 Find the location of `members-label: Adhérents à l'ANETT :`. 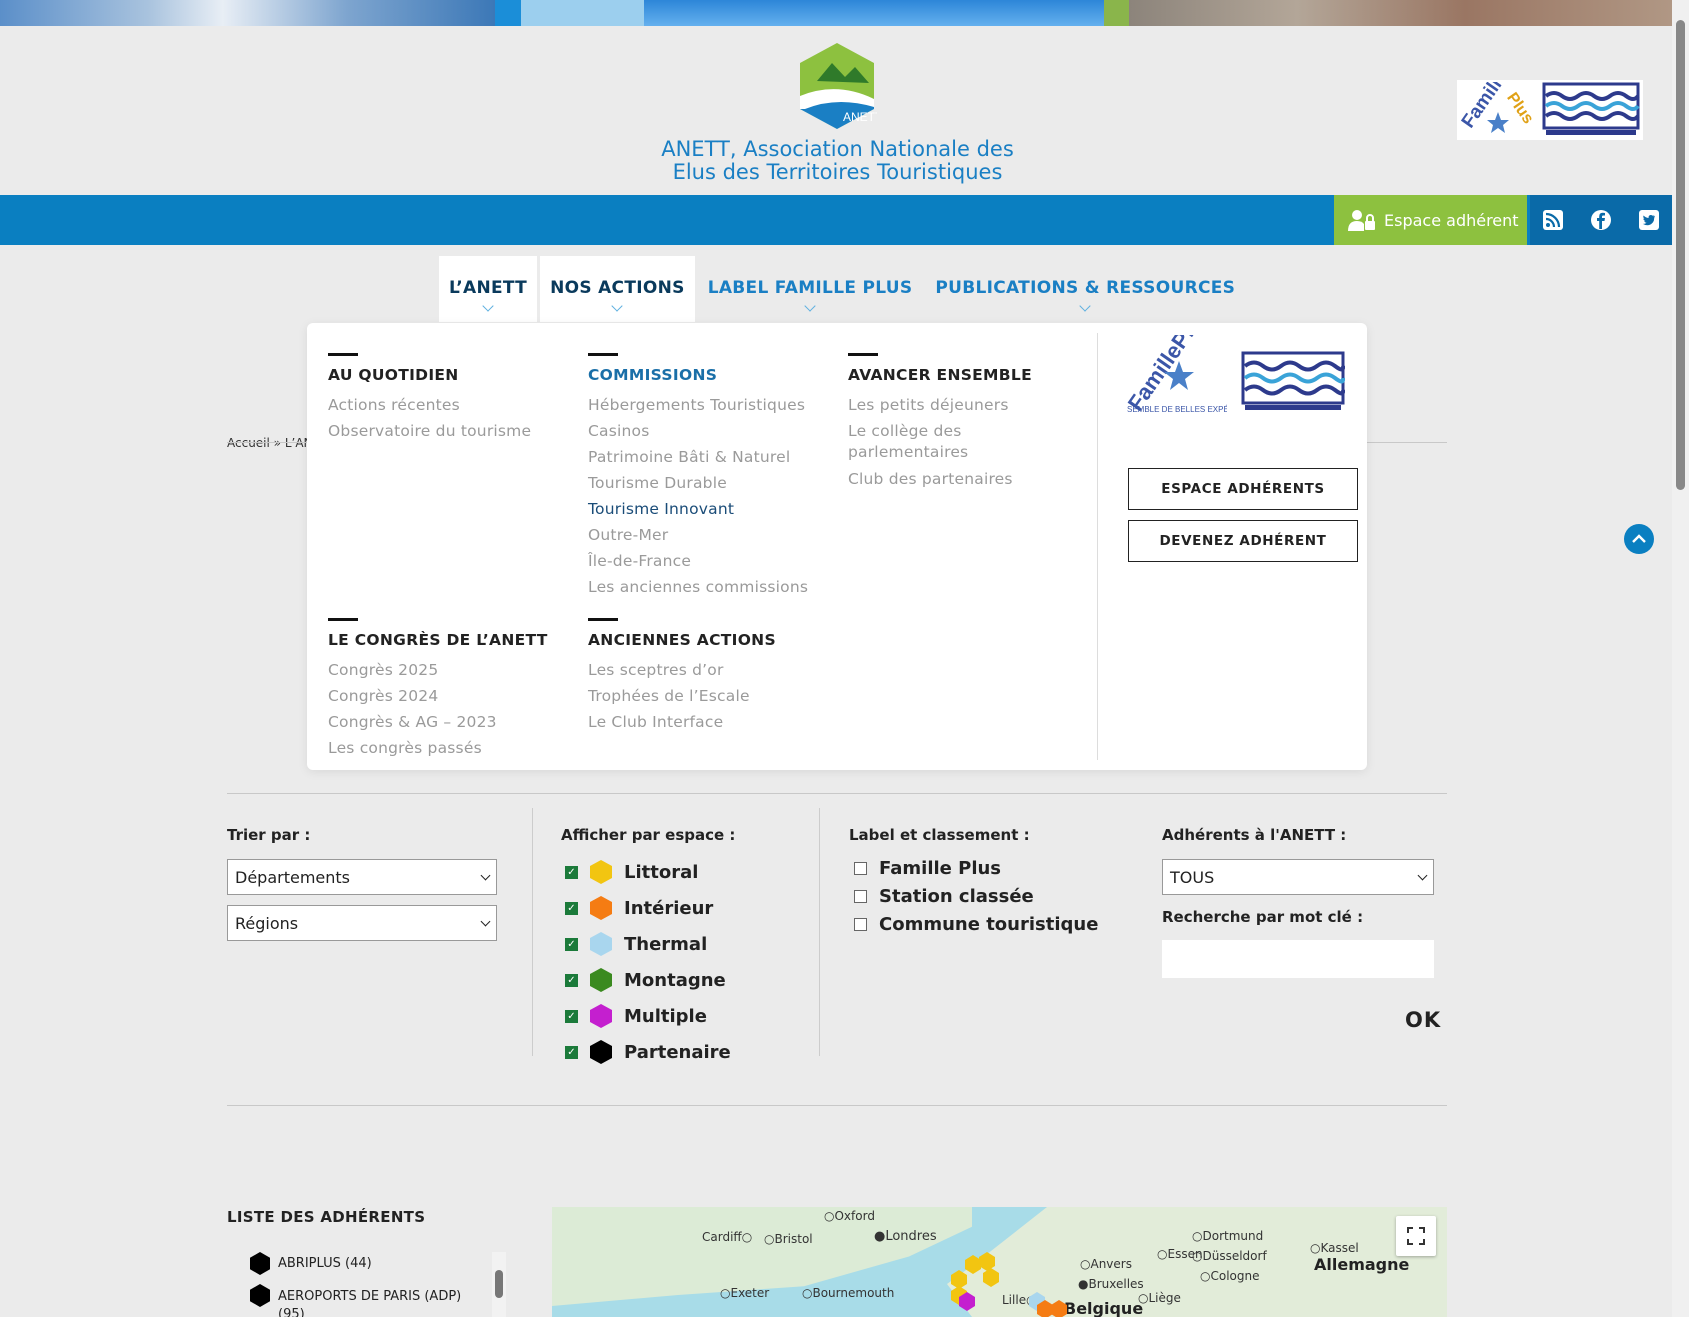

members-label: Adhérents à l'ANETT : is located at coordinates (1254, 835).